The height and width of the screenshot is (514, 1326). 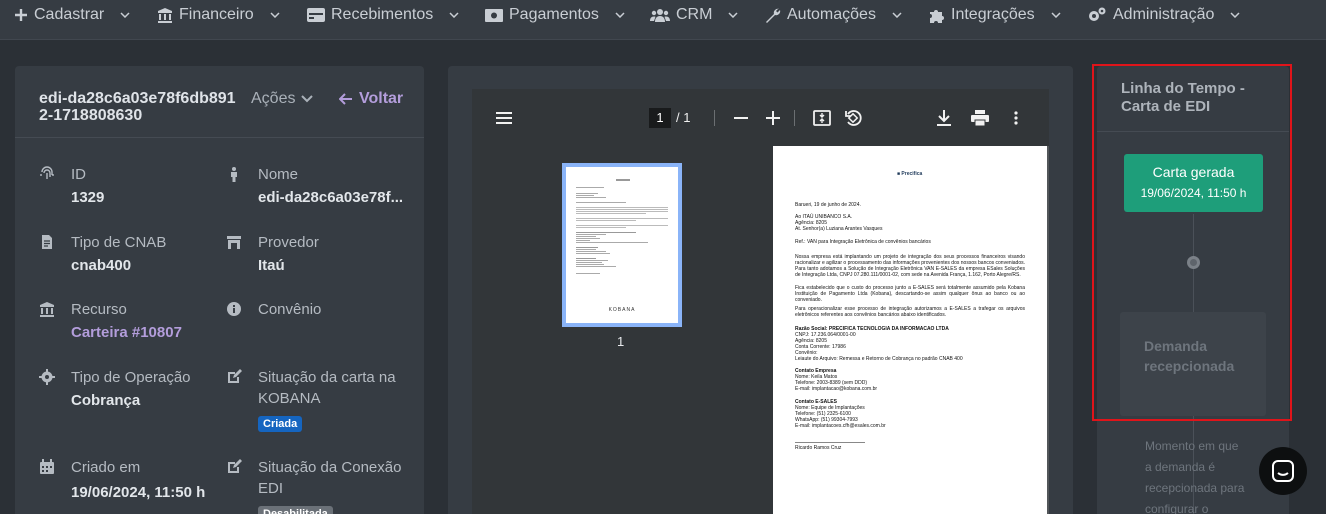 What do you see at coordinates (280, 424) in the screenshot?
I see `status-badge-criada: Criada` at bounding box center [280, 424].